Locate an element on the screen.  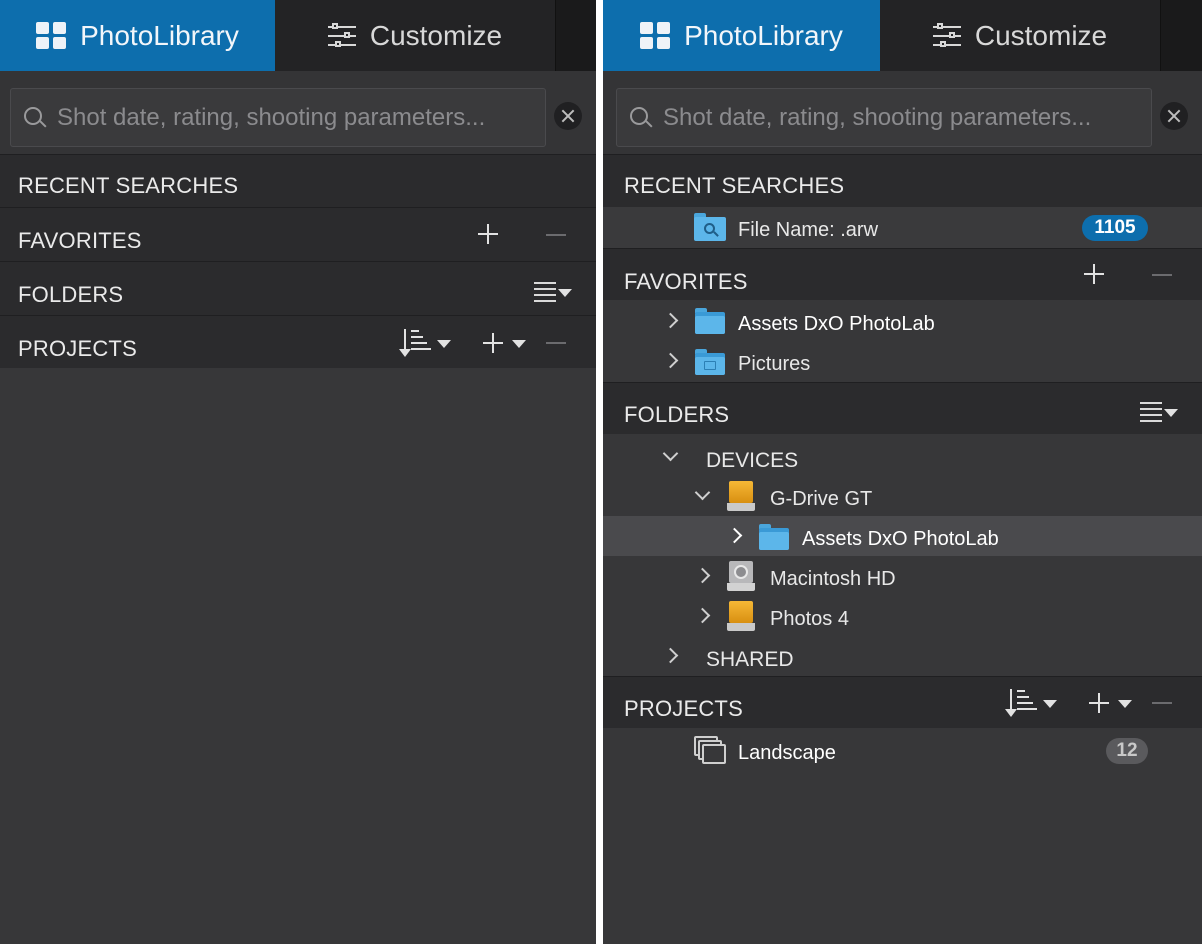
folder-tree-label: G-Drive GT is located at coordinates (821, 499).